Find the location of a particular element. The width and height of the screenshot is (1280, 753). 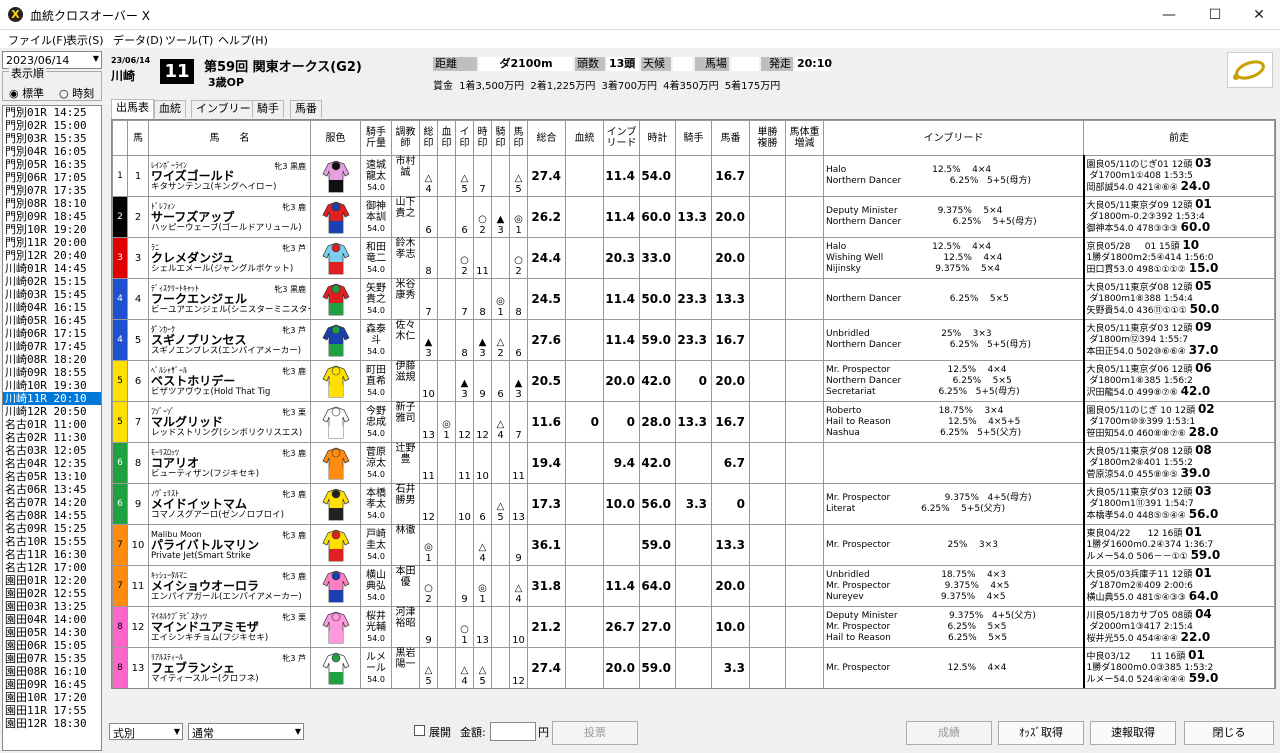

tab-umaban: 馬番 is located at coordinates (306, 109).